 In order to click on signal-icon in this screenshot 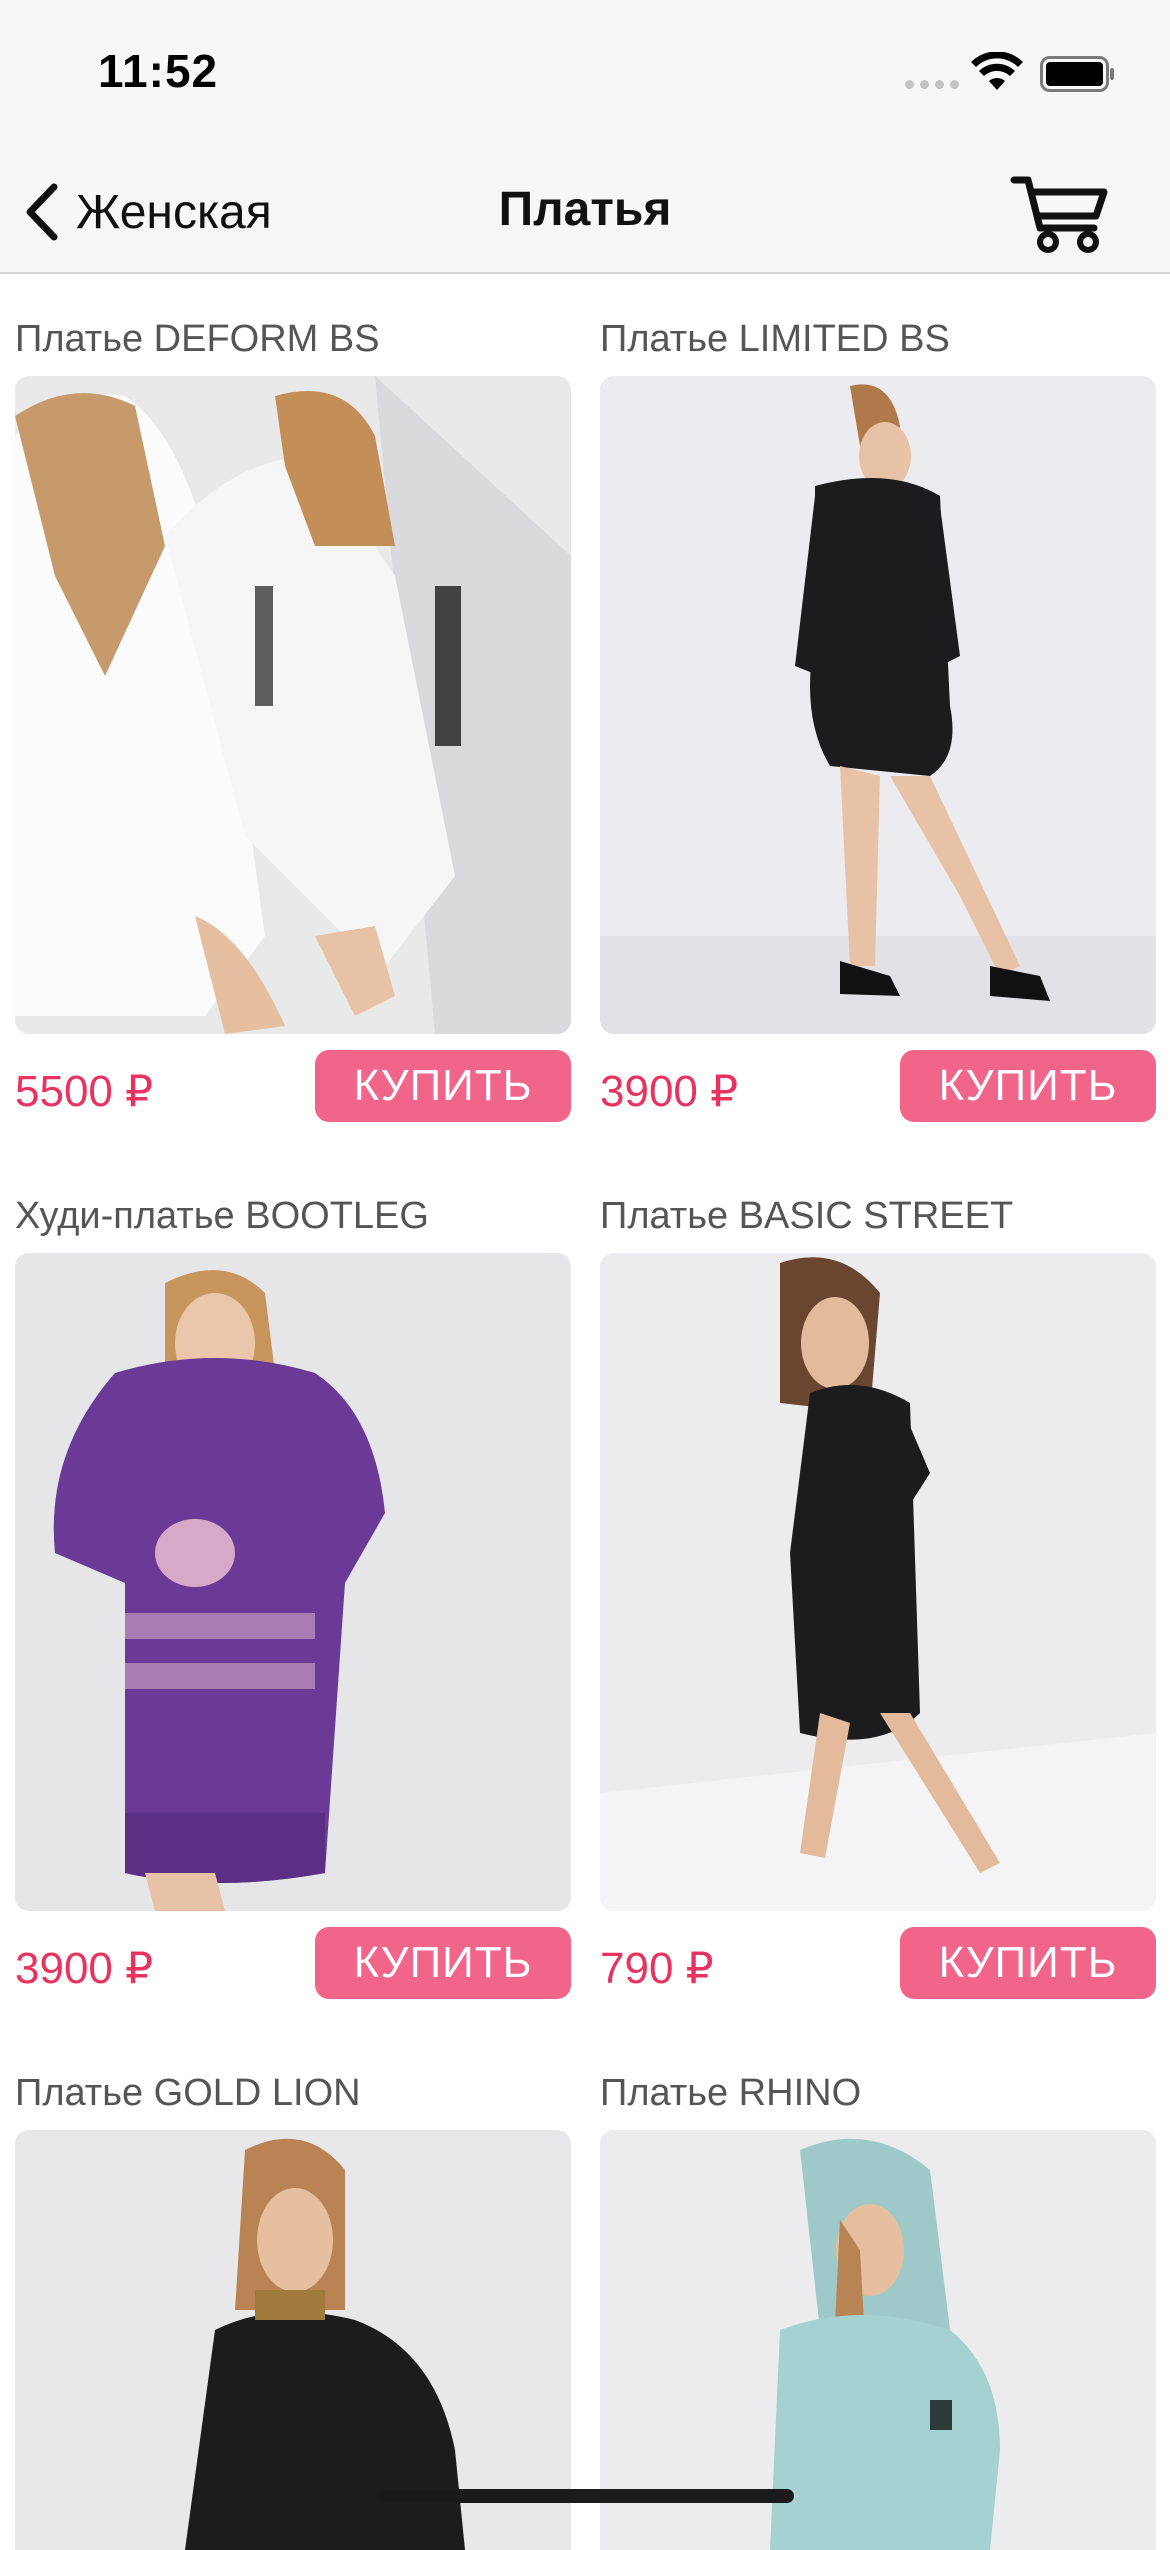, I will do `click(932, 84)`.